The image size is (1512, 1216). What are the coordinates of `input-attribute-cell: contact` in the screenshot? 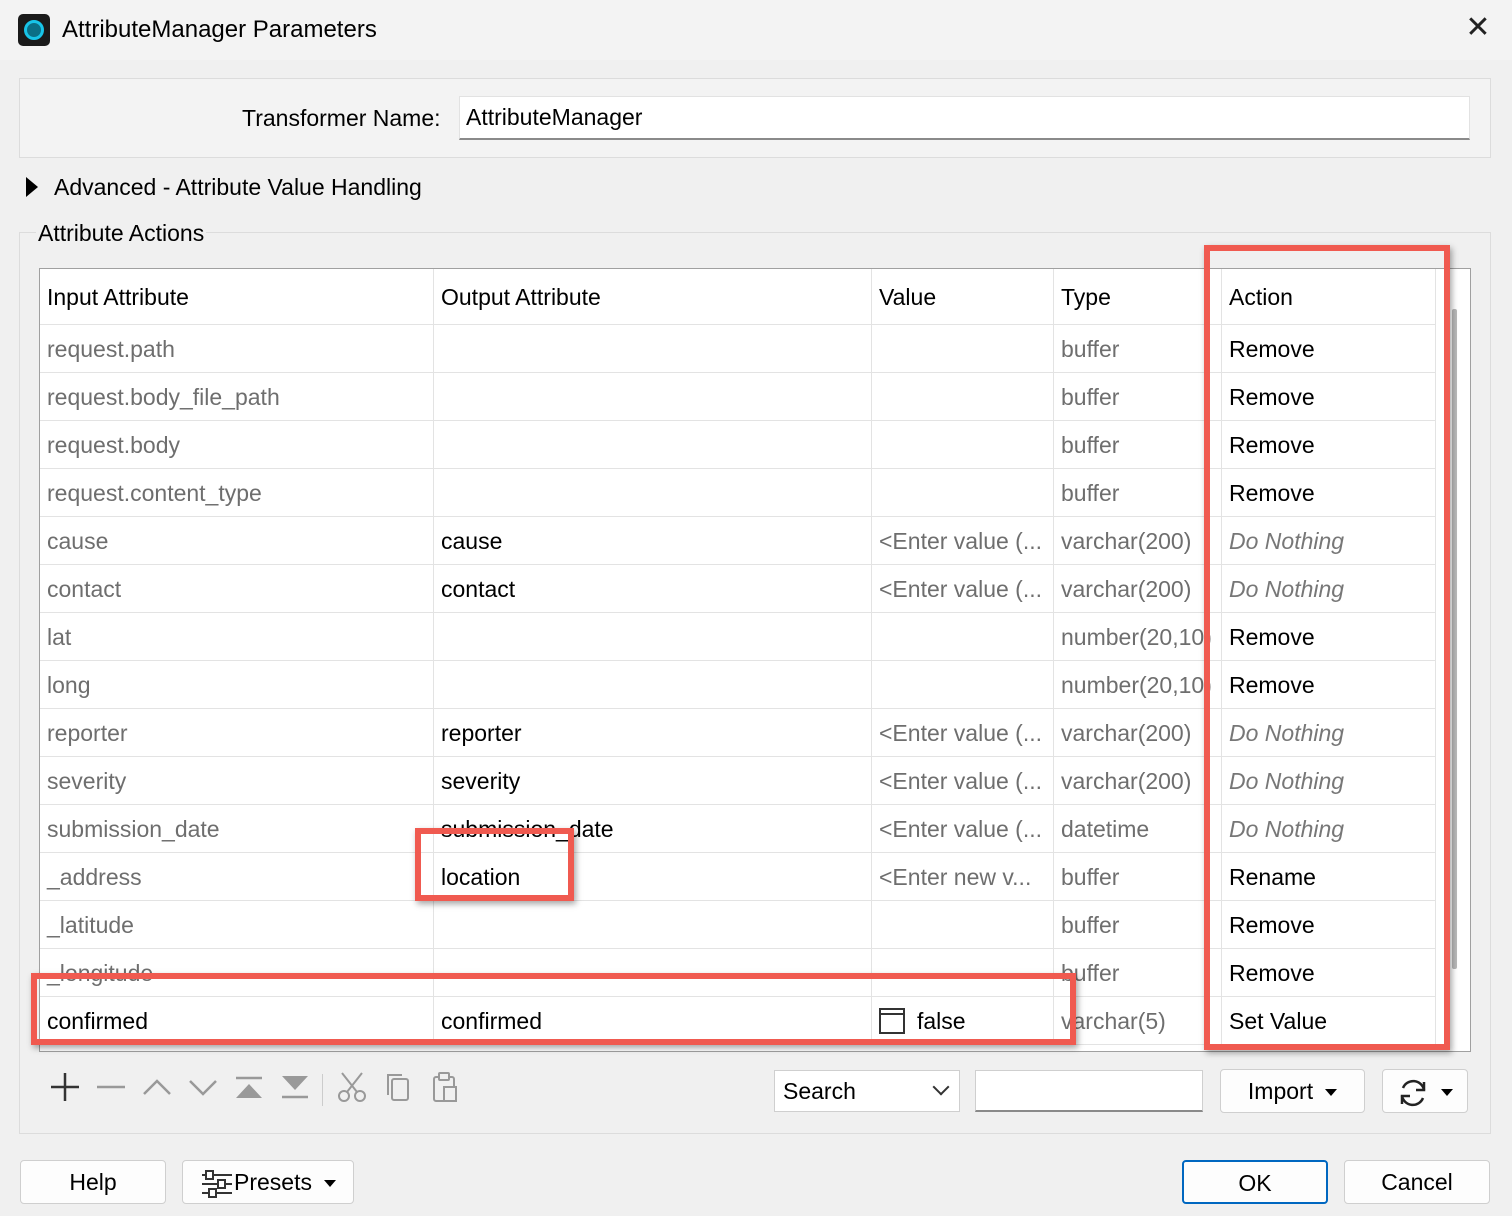 It's located at (237, 588).